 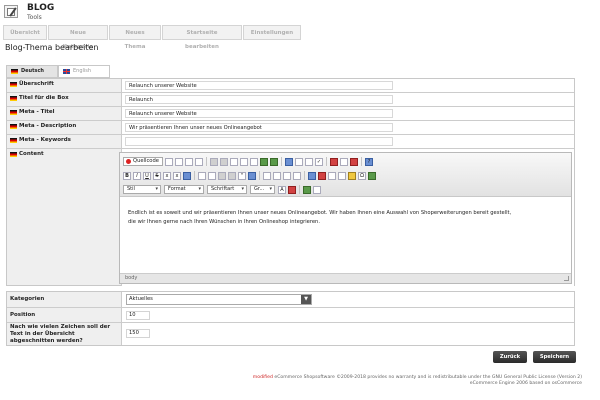 What do you see at coordinates (232, 175) in the screenshot?
I see `indent-icon` at bounding box center [232, 175].